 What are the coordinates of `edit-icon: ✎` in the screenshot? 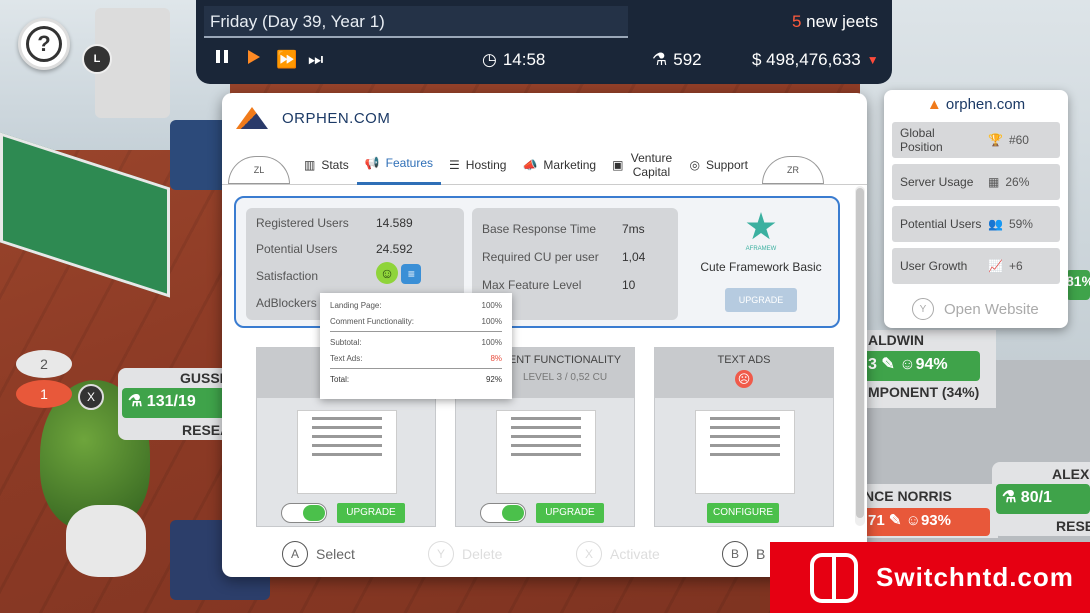 It's located at (888, 364).